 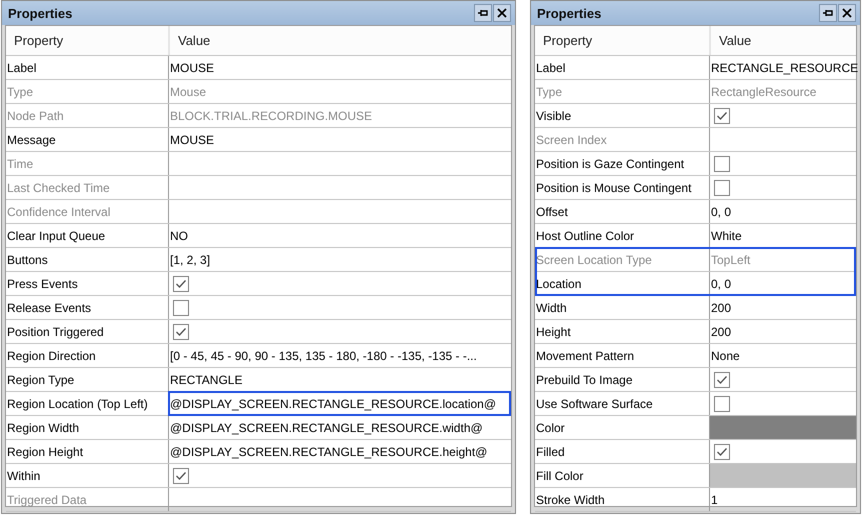 I want to click on property-name: Color, so click(x=550, y=428).